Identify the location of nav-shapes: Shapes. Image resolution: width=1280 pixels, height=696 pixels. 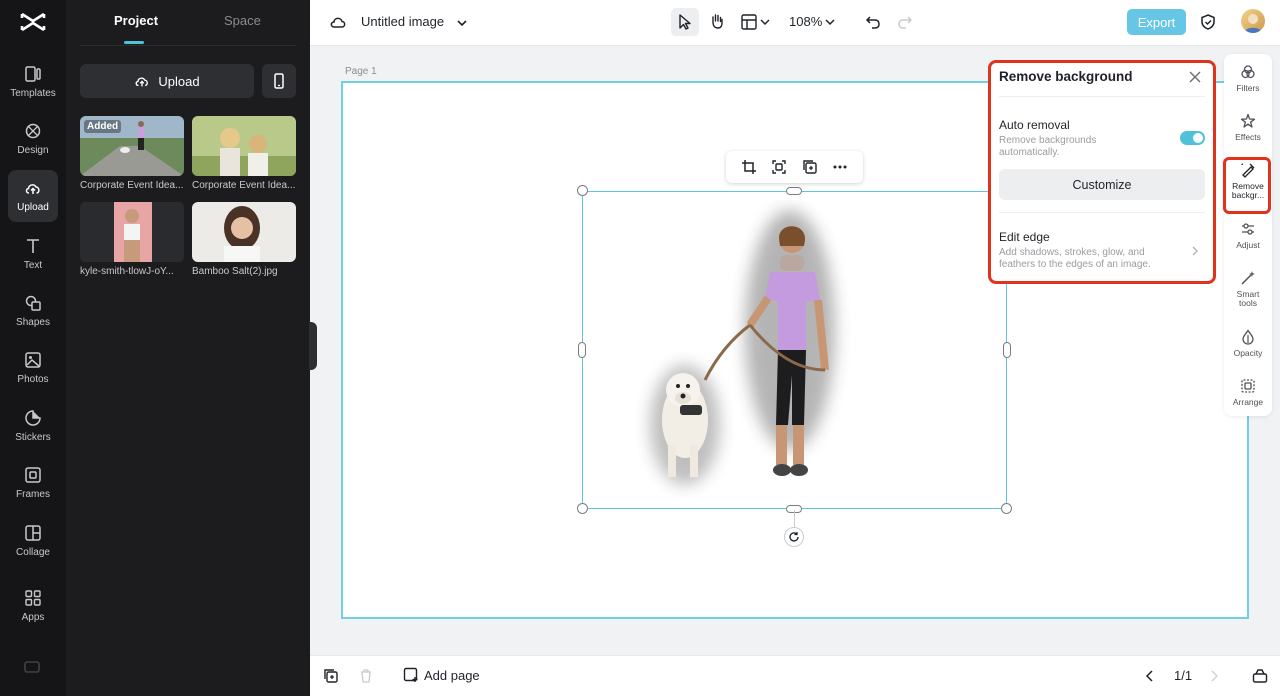
(33, 311).